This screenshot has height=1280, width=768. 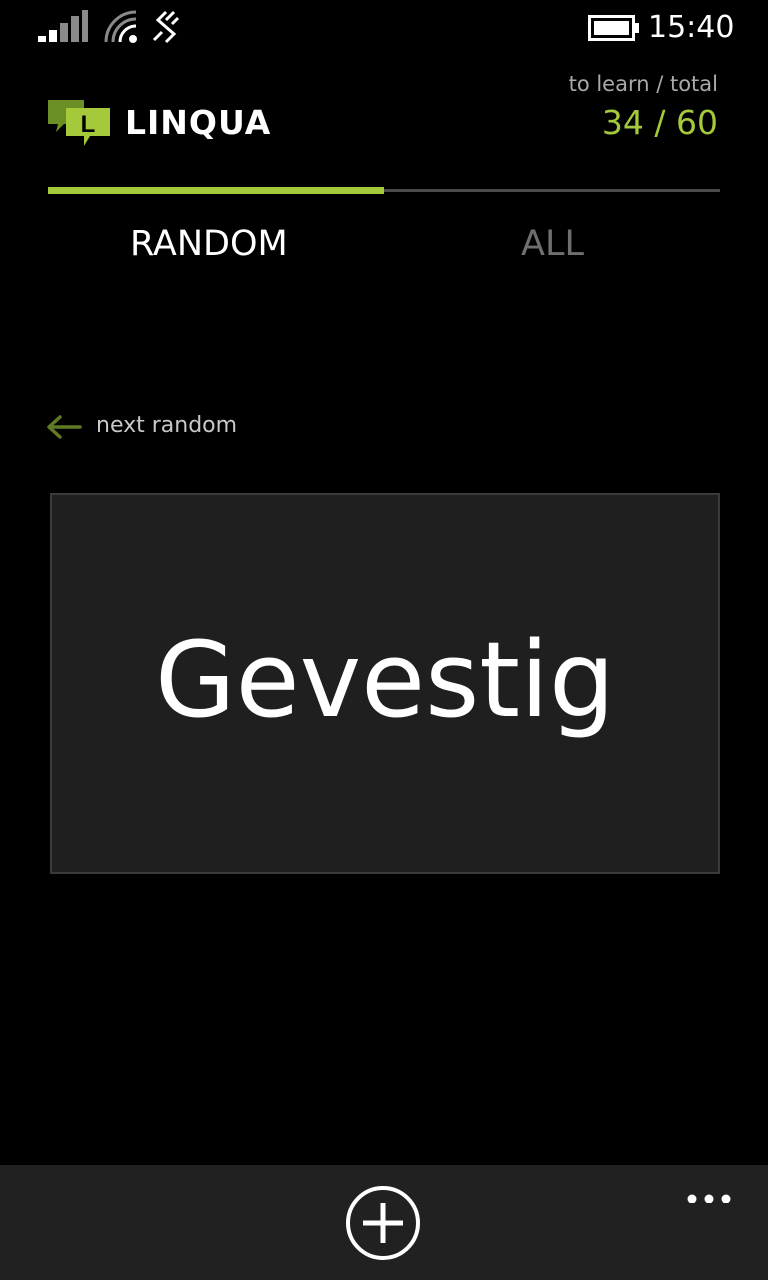 I want to click on app-bar, so click(x=384, y=1222).